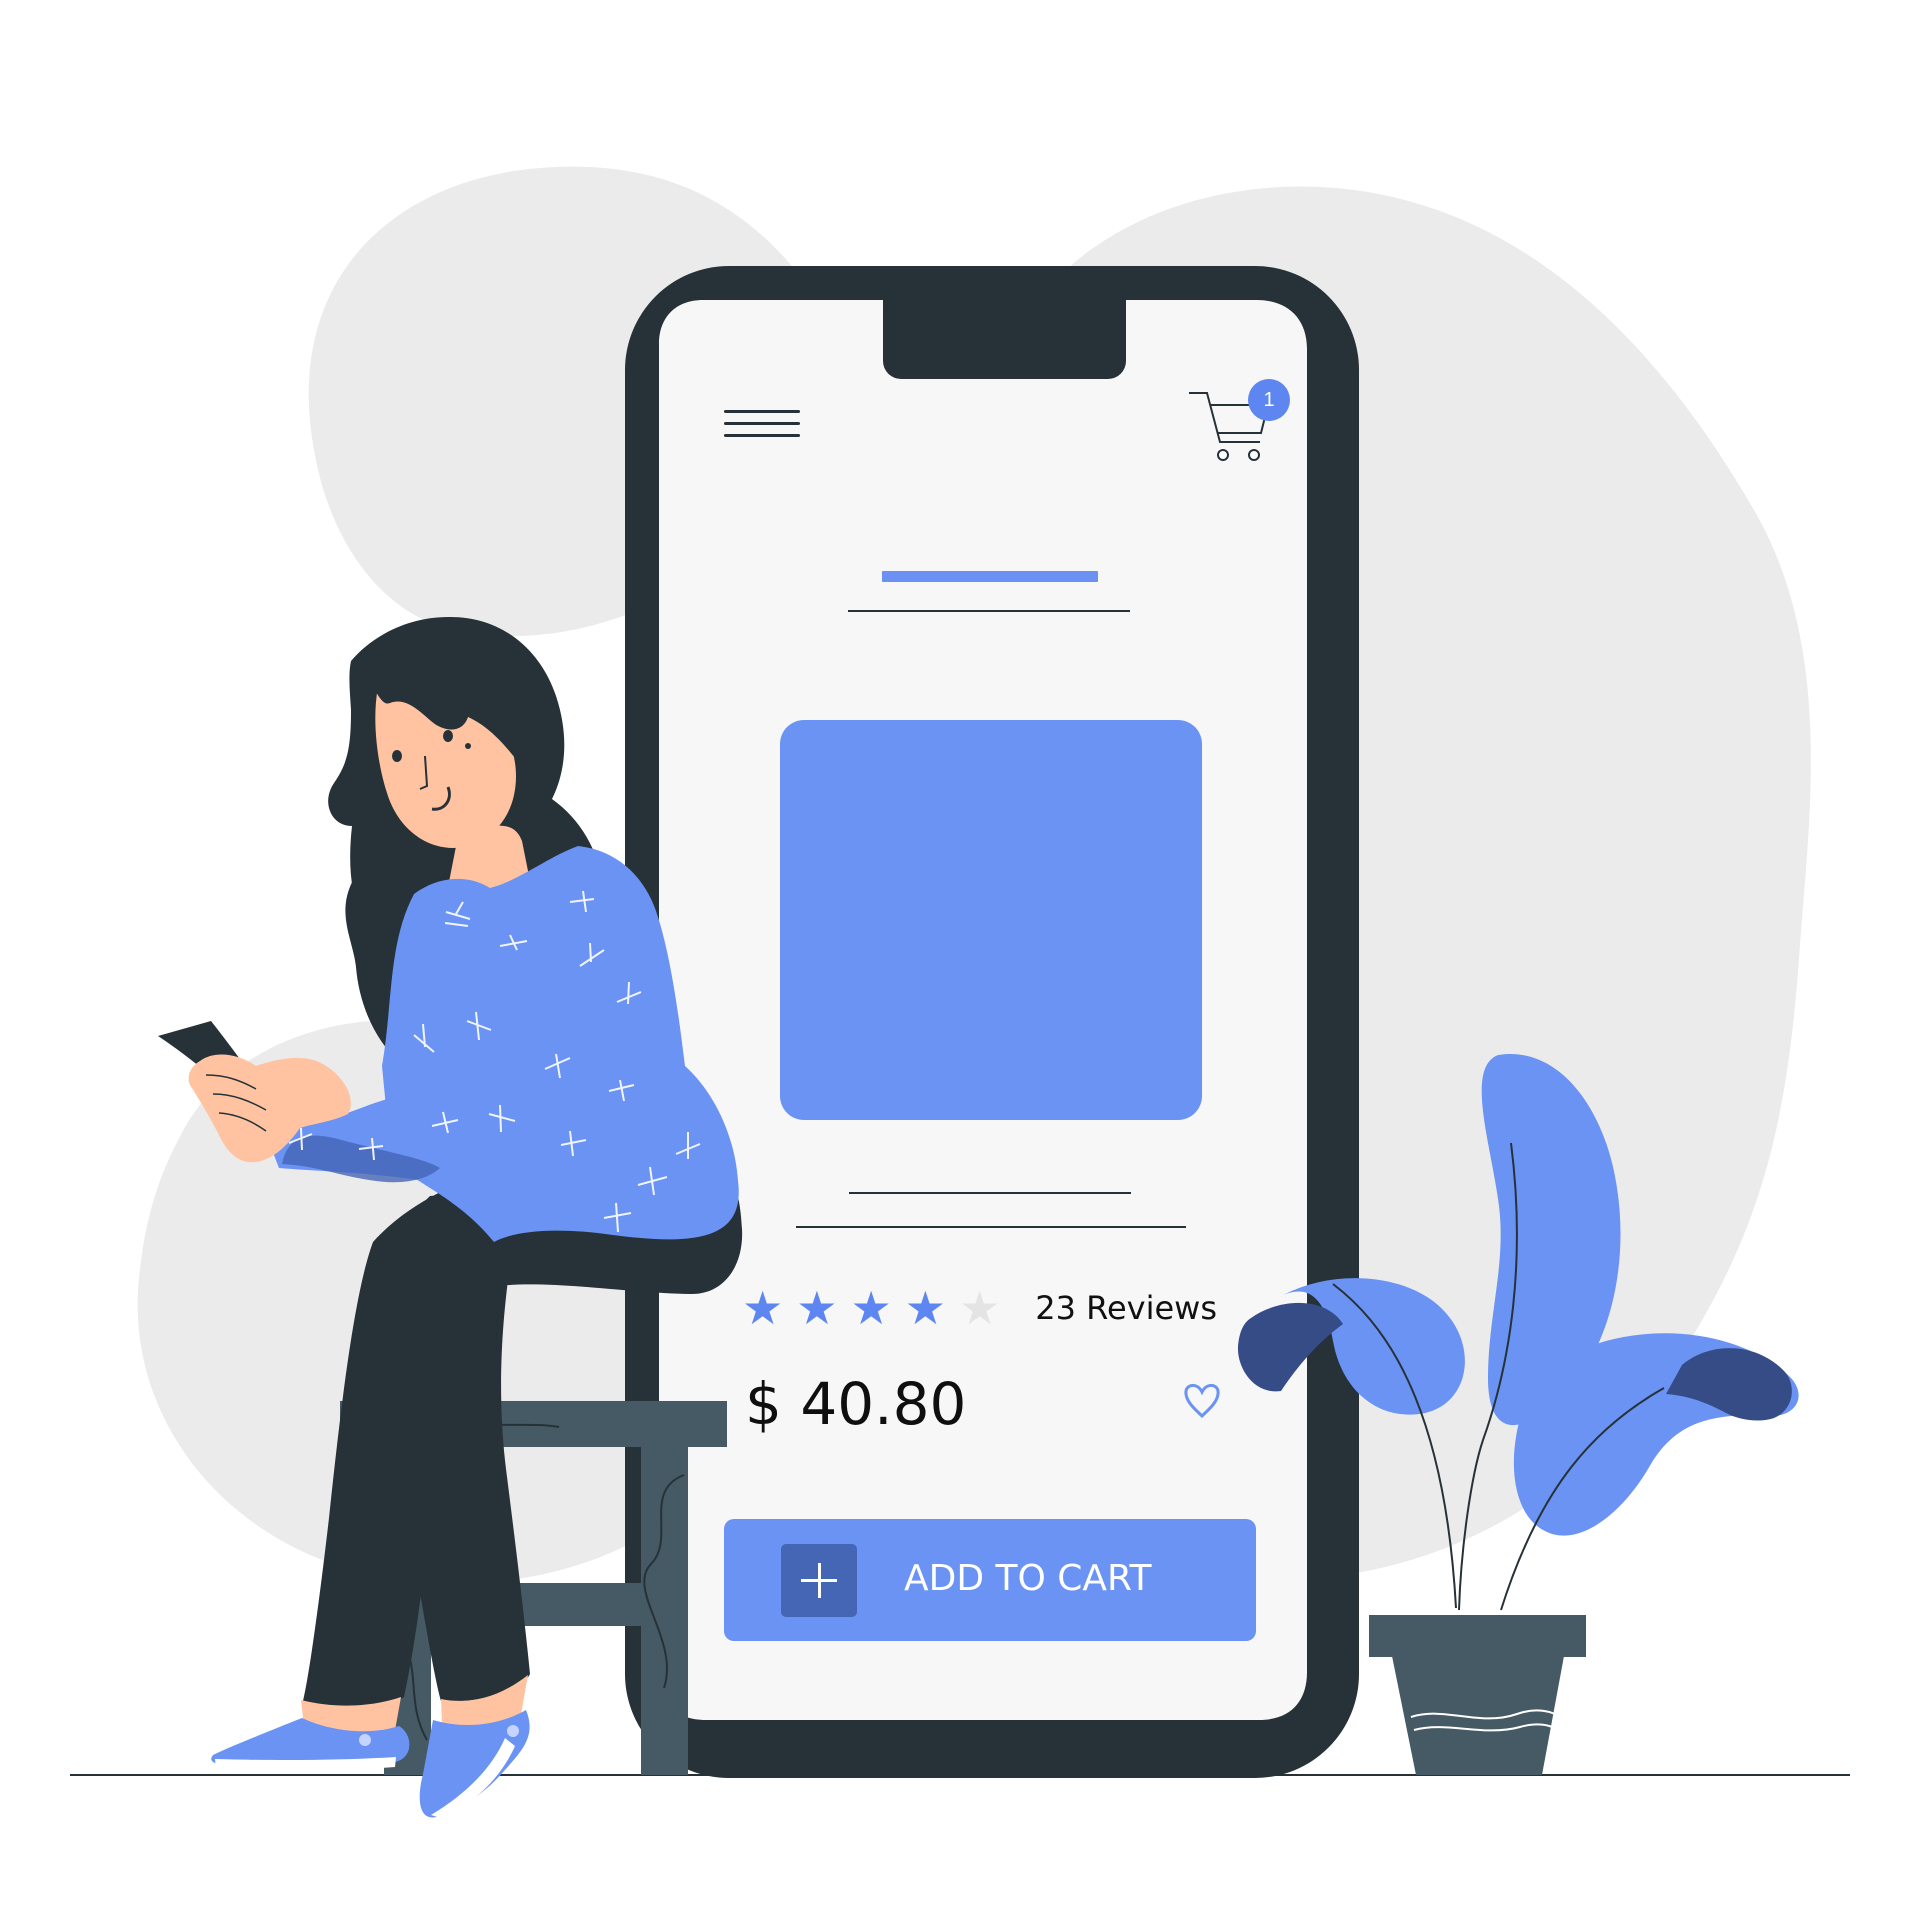  I want to click on add-to-cart-label: ADD TO CART, so click(1028, 1578).